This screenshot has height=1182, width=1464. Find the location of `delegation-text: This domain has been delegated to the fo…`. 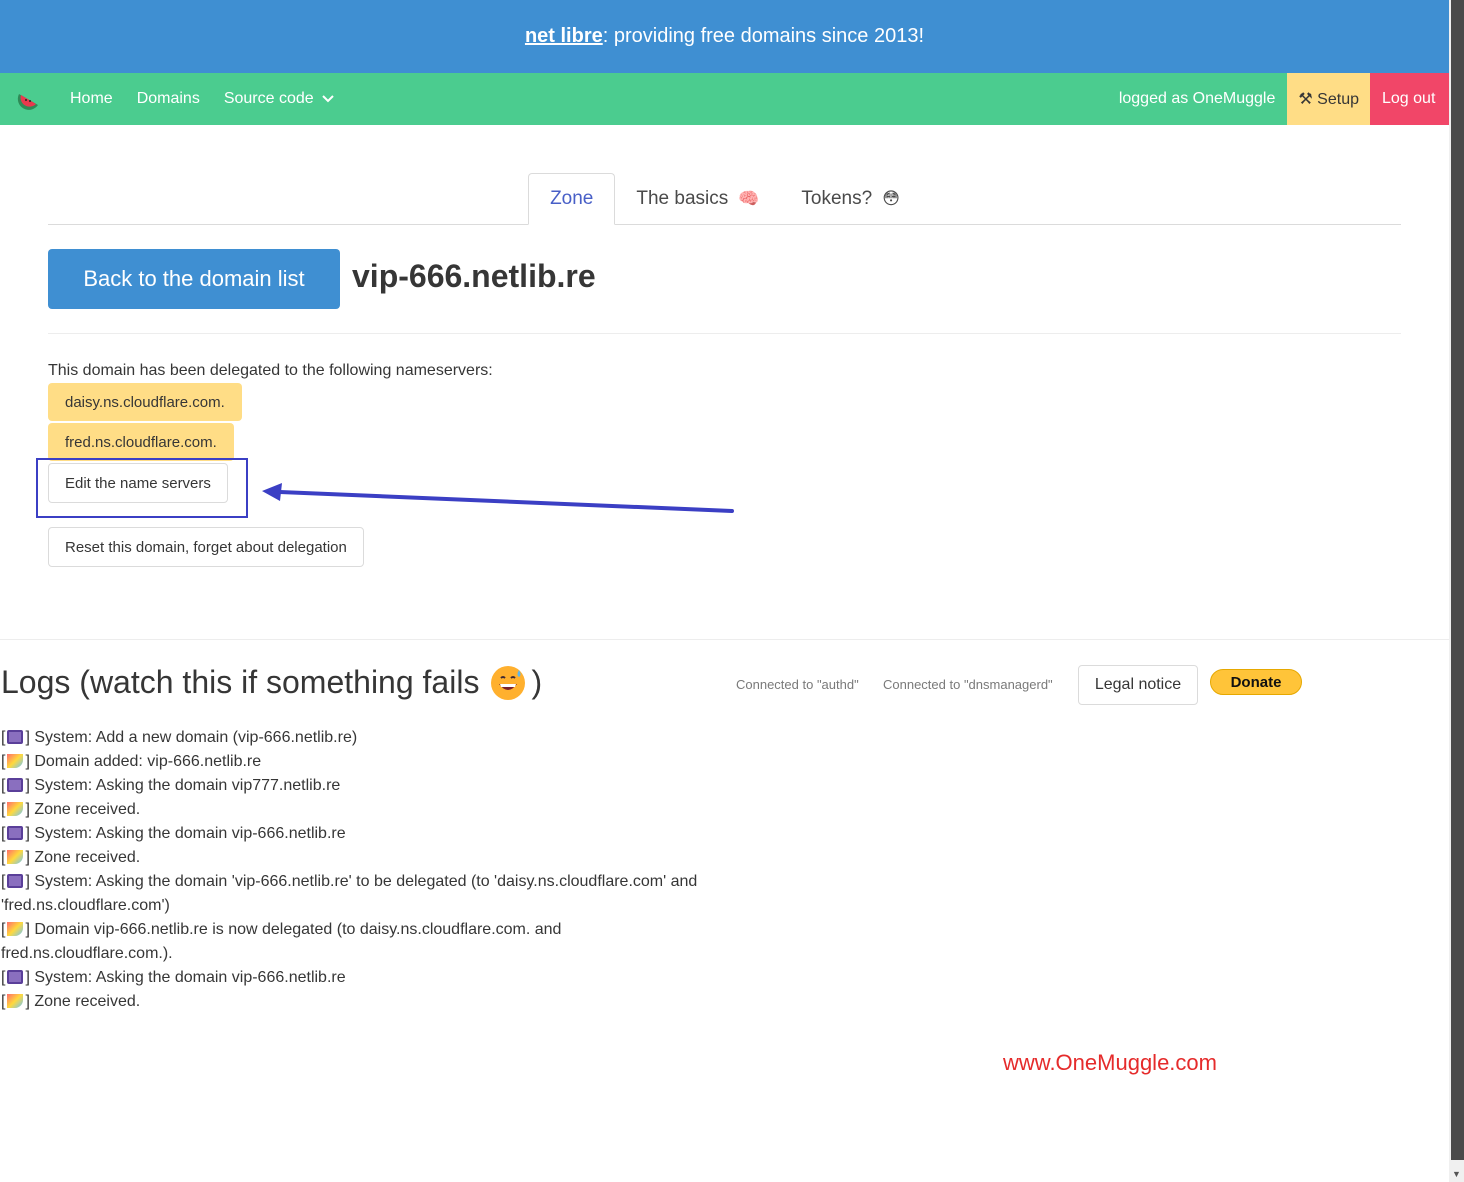

delegation-text: This domain has been delegated to the fo… is located at coordinates (270, 370).